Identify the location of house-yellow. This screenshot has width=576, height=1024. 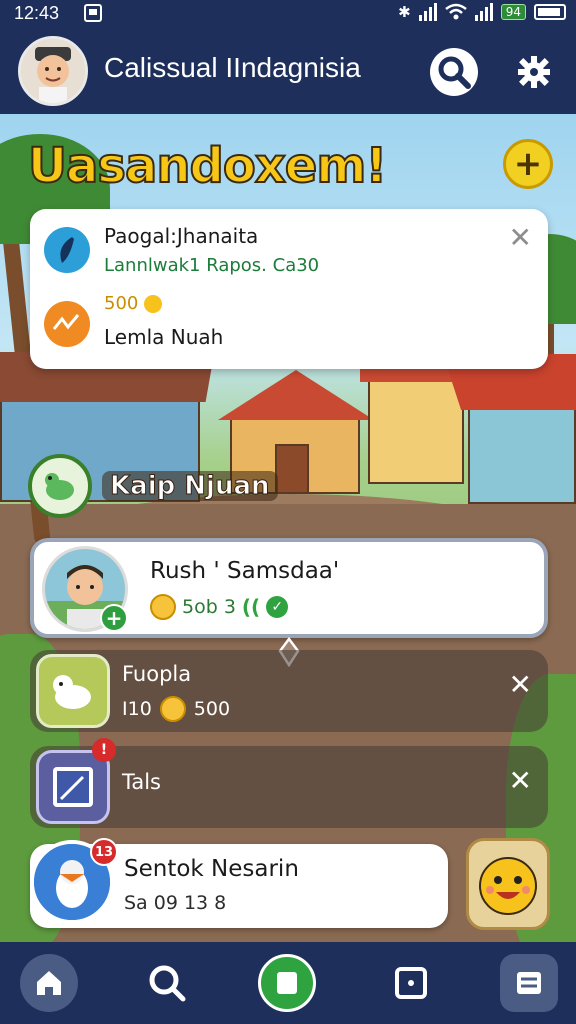
(416, 430).